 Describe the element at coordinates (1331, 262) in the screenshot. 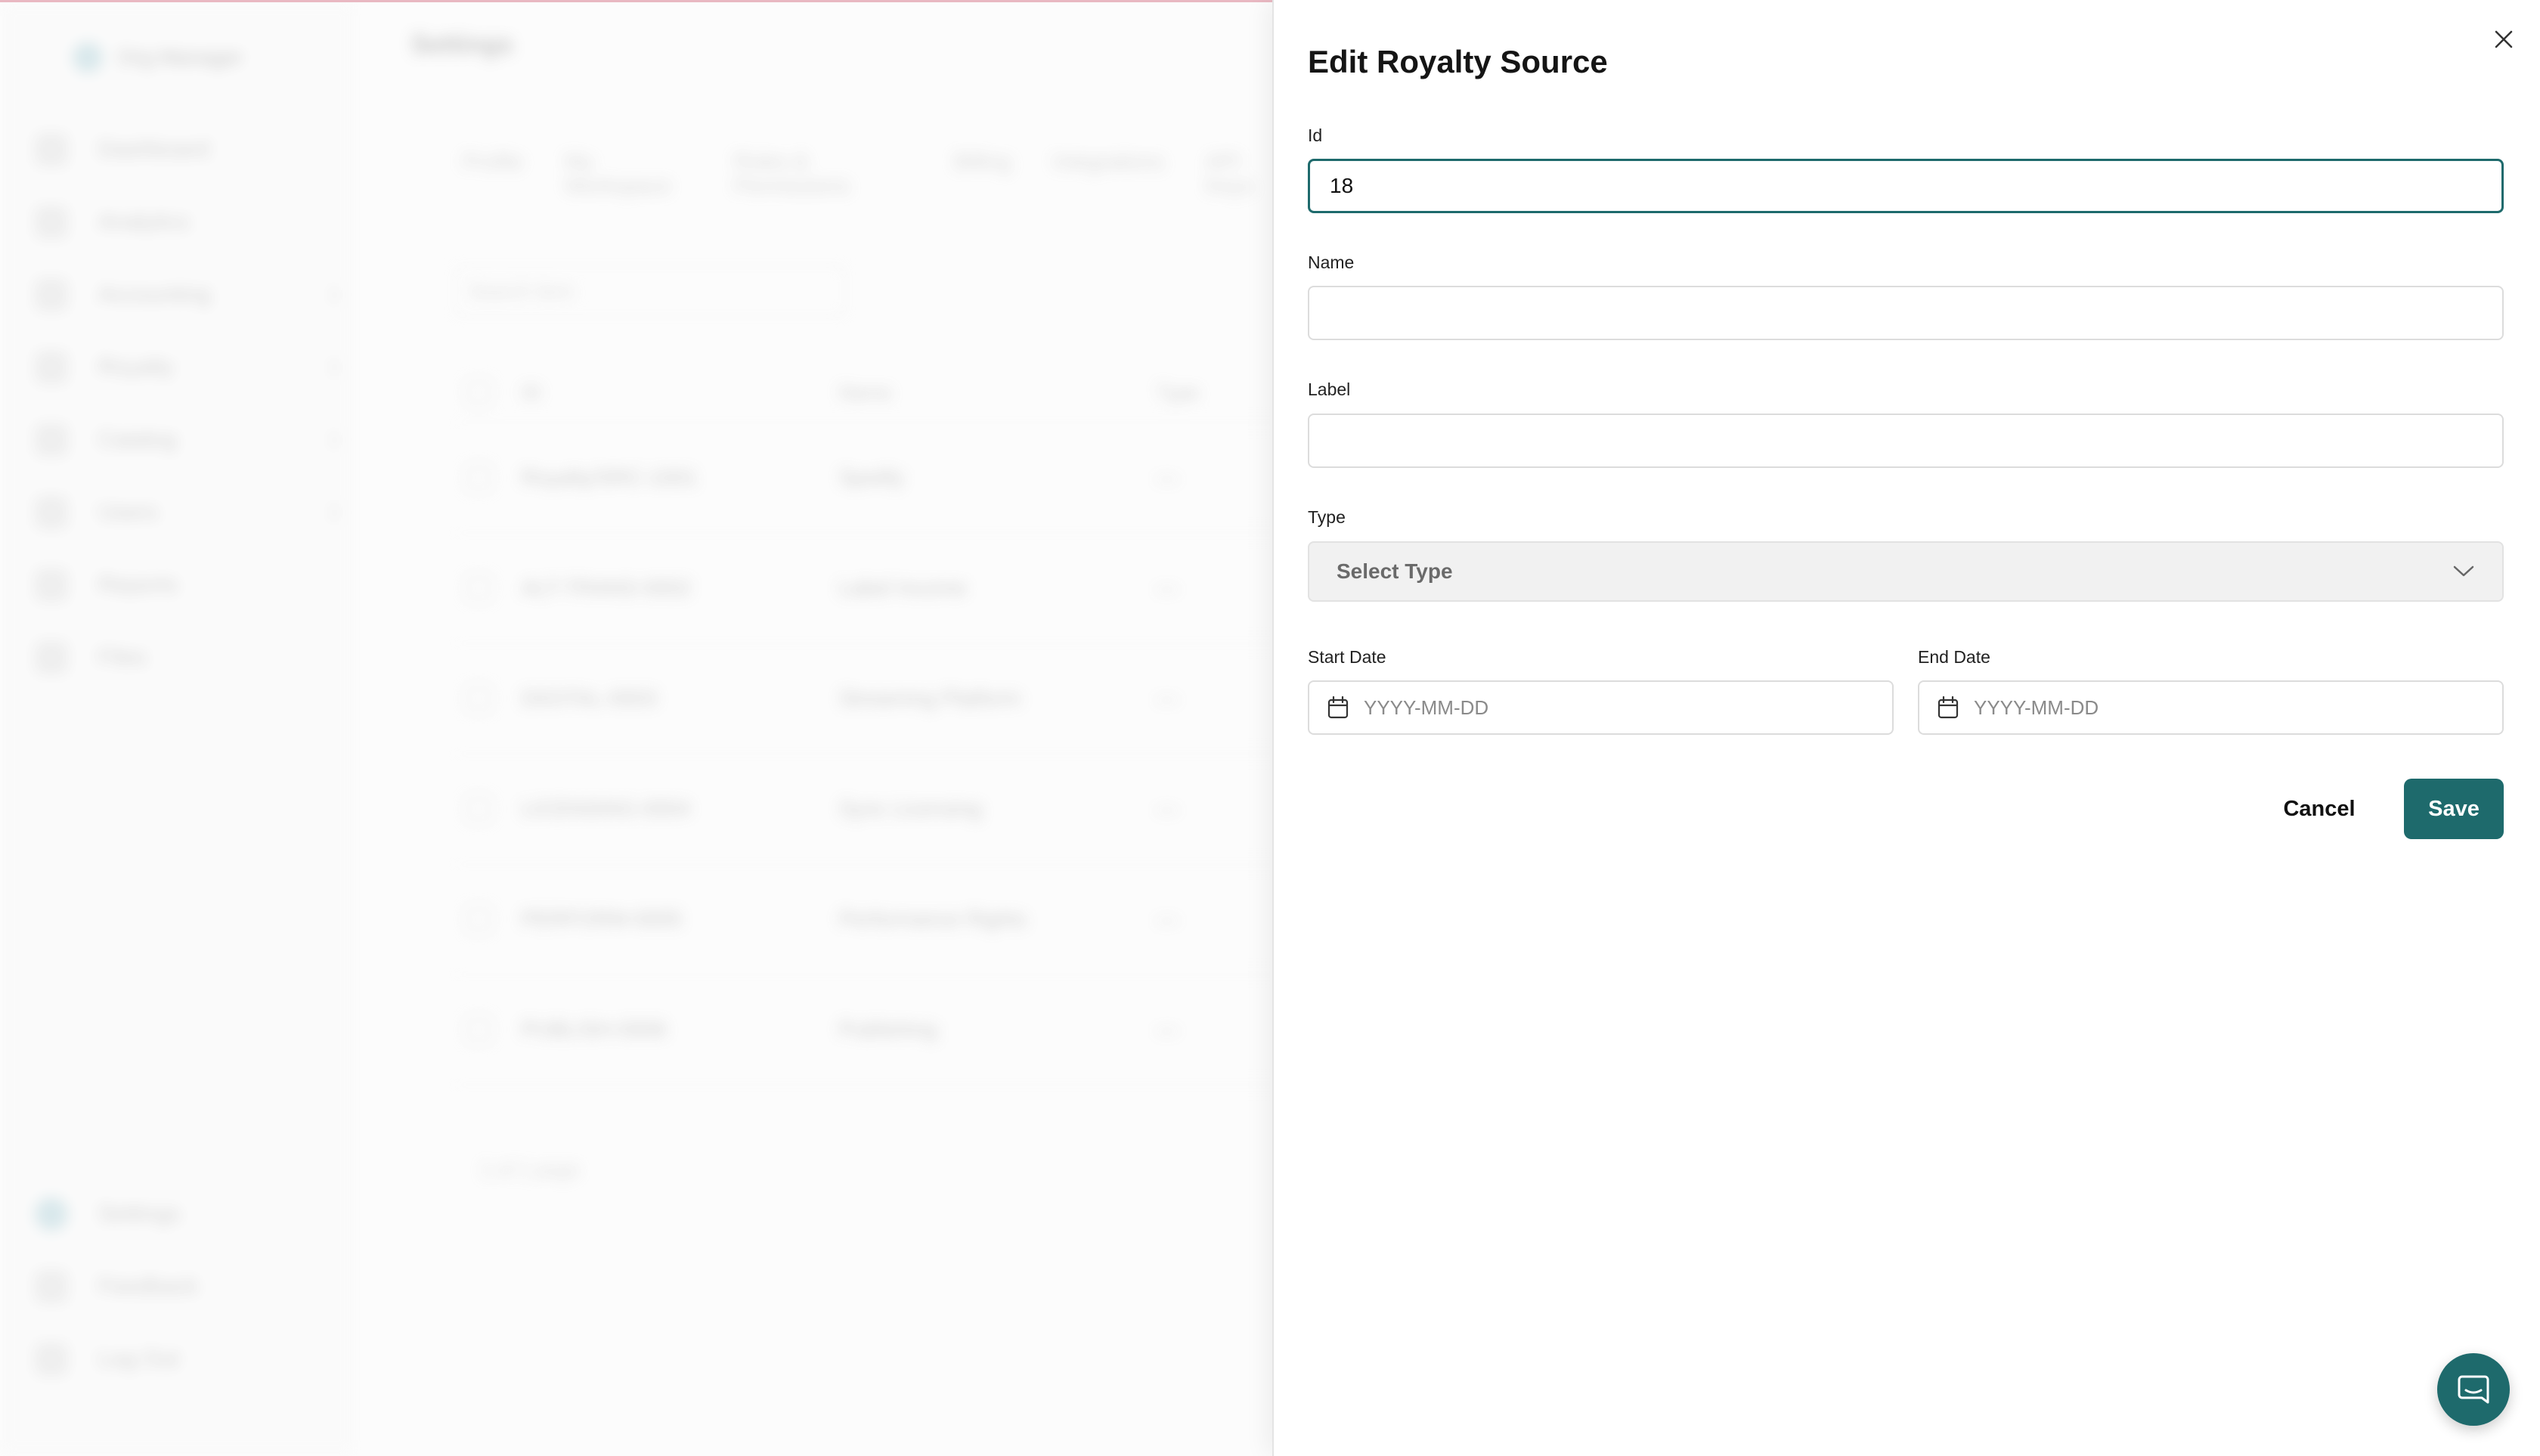

I see `name-label: Name` at that location.